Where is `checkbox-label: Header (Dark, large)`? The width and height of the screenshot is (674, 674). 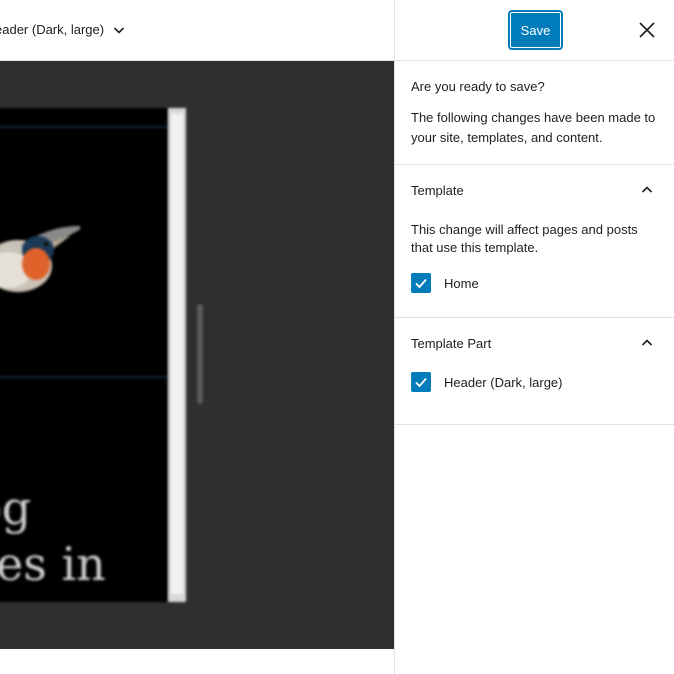 checkbox-label: Header (Dark, large) is located at coordinates (503, 382).